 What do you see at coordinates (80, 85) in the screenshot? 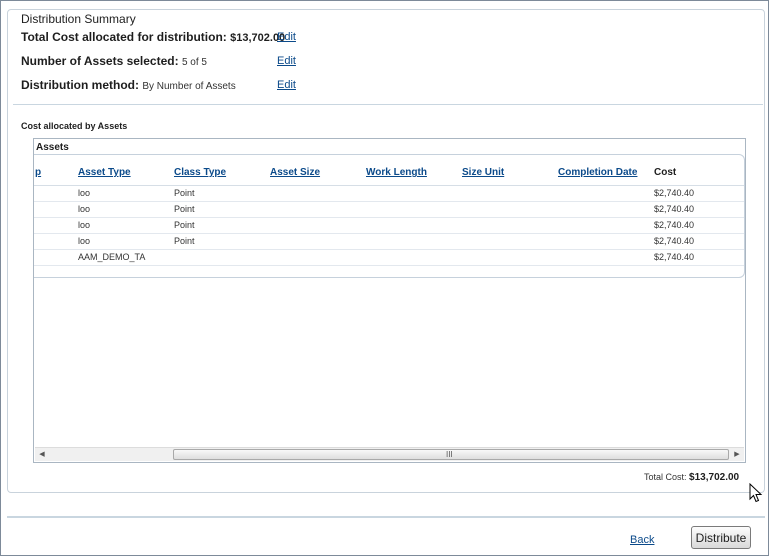
I see `distribution-method-label: Distribution method:` at bounding box center [80, 85].